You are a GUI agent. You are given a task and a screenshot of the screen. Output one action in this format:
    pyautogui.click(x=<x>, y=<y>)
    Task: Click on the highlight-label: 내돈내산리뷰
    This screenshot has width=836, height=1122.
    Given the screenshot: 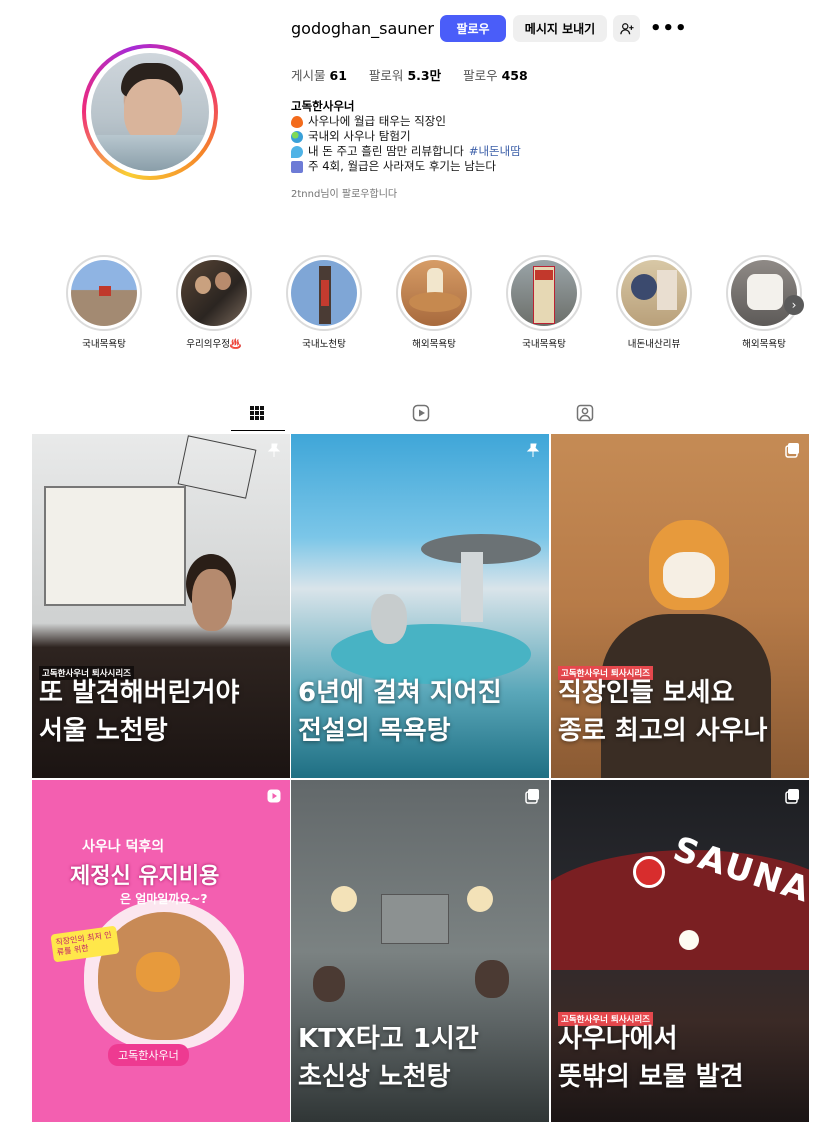 What is the action you would take?
    pyautogui.click(x=654, y=344)
    